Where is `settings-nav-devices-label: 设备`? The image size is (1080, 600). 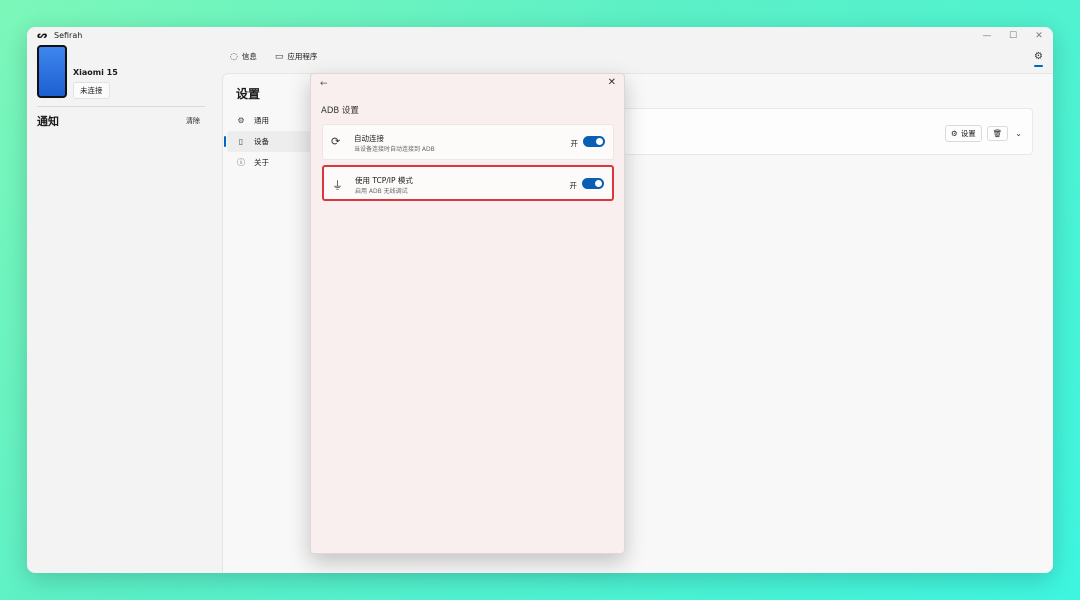
settings-nav-devices-label: 设备 is located at coordinates (261, 141).